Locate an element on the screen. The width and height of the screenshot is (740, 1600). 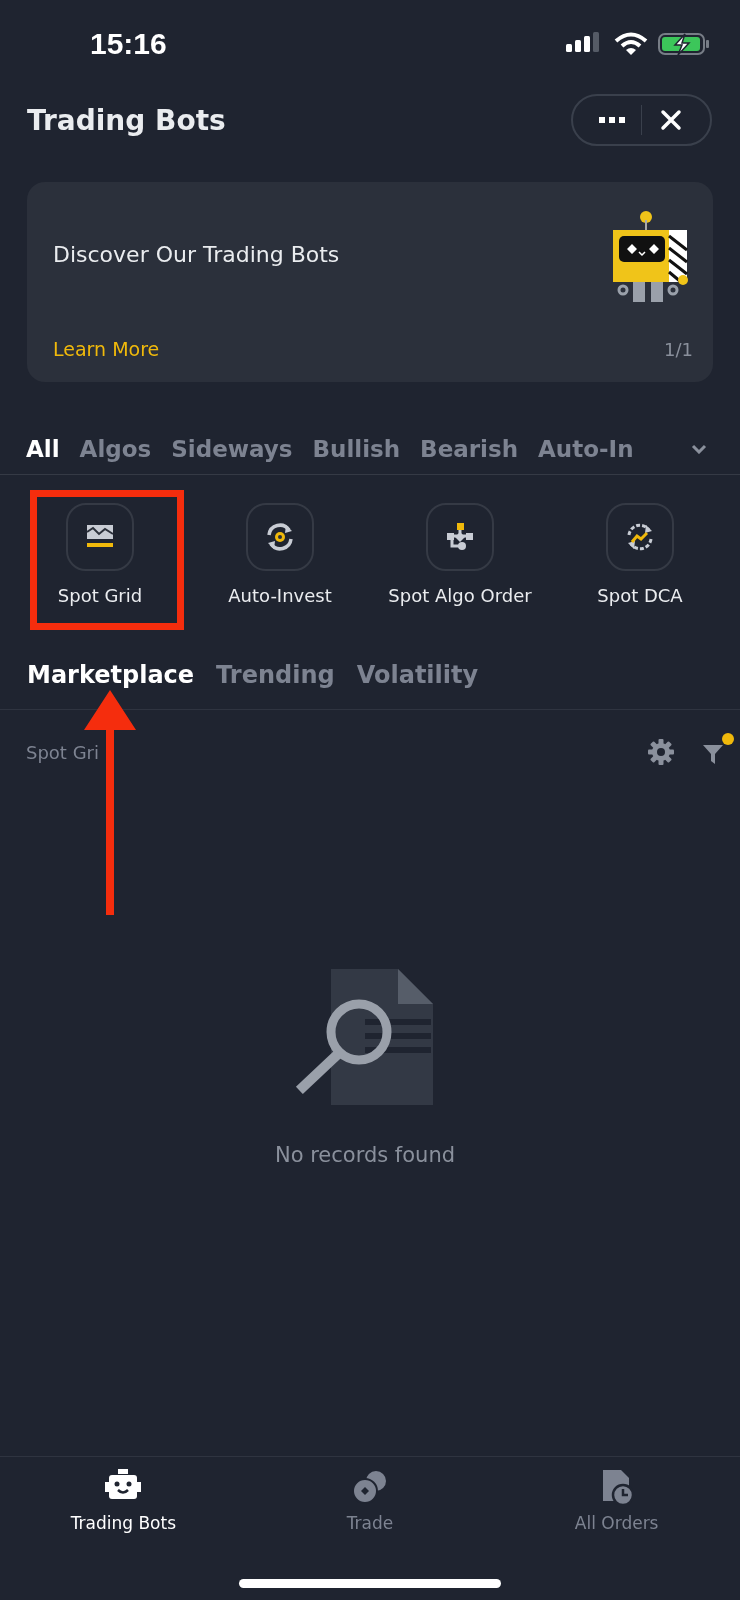
flowchart-icon is located at coordinates (460, 537).